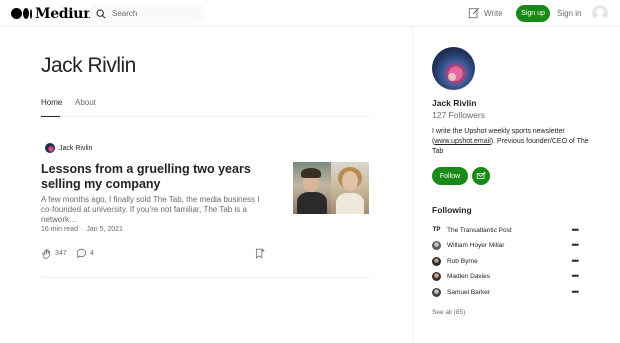 Image resolution: width=620 pixels, height=343 pixels. What do you see at coordinates (81, 253) in the screenshot?
I see `response-icon` at bounding box center [81, 253].